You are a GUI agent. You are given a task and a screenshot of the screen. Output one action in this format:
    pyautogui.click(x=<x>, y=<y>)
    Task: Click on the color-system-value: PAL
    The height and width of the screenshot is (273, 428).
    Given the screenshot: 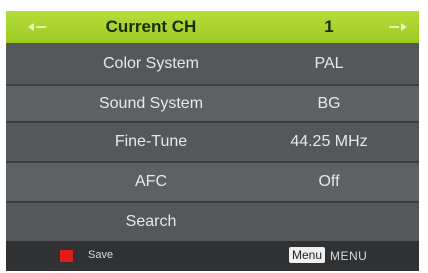 What is the action you would take?
    pyautogui.click(x=329, y=63)
    